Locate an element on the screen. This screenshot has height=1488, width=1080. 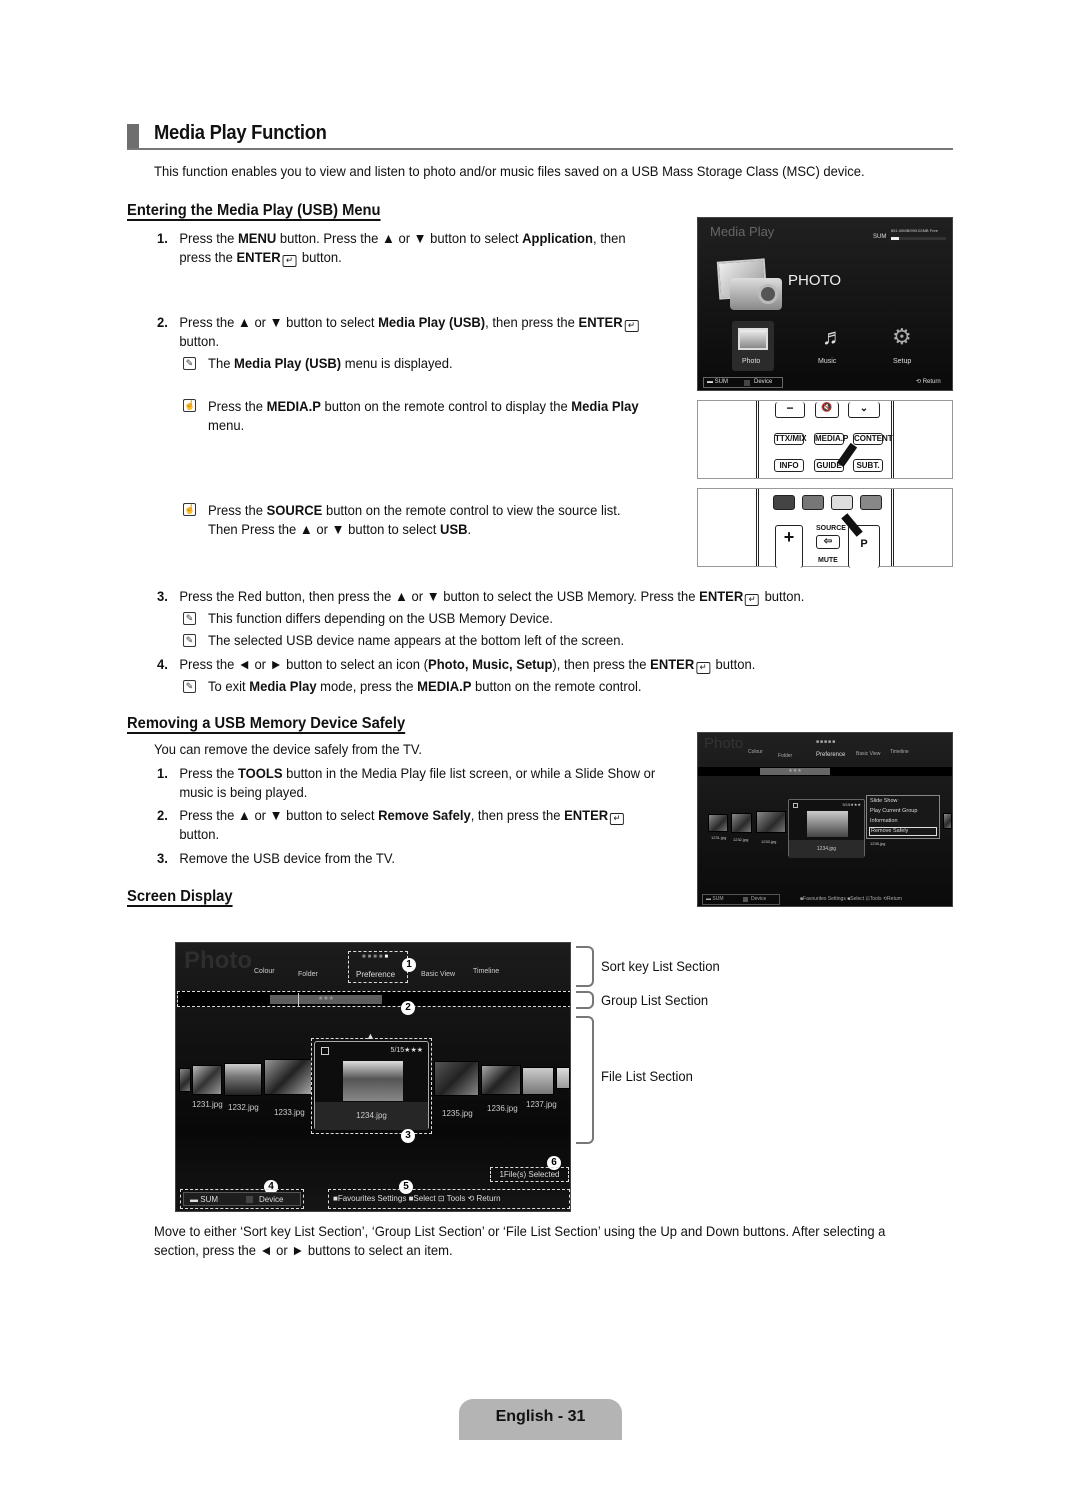
label-sort-key-list: Sort key List Section is located at coordinates (660, 966).